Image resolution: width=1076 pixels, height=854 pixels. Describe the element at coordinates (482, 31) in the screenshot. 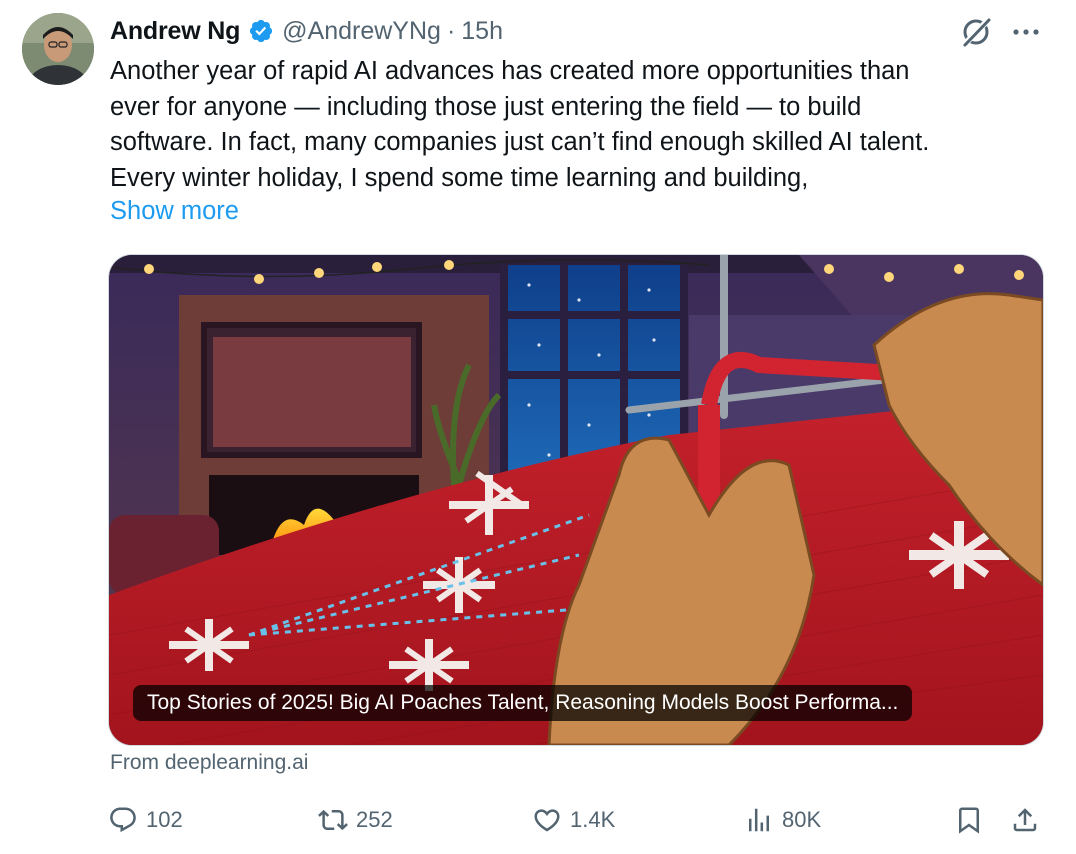

I see `timestamp: 15h` at that location.